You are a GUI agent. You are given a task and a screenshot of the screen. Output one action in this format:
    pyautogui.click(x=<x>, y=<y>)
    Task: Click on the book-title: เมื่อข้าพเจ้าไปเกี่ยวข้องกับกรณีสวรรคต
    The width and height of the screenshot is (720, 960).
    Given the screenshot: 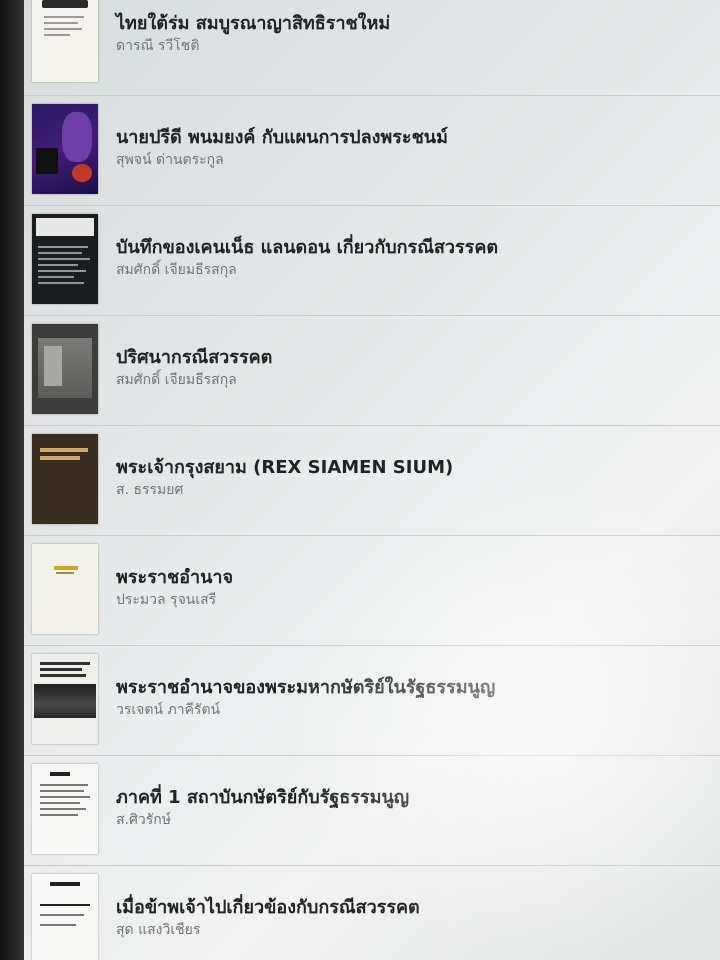 What is the action you would take?
    pyautogui.click(x=411, y=908)
    